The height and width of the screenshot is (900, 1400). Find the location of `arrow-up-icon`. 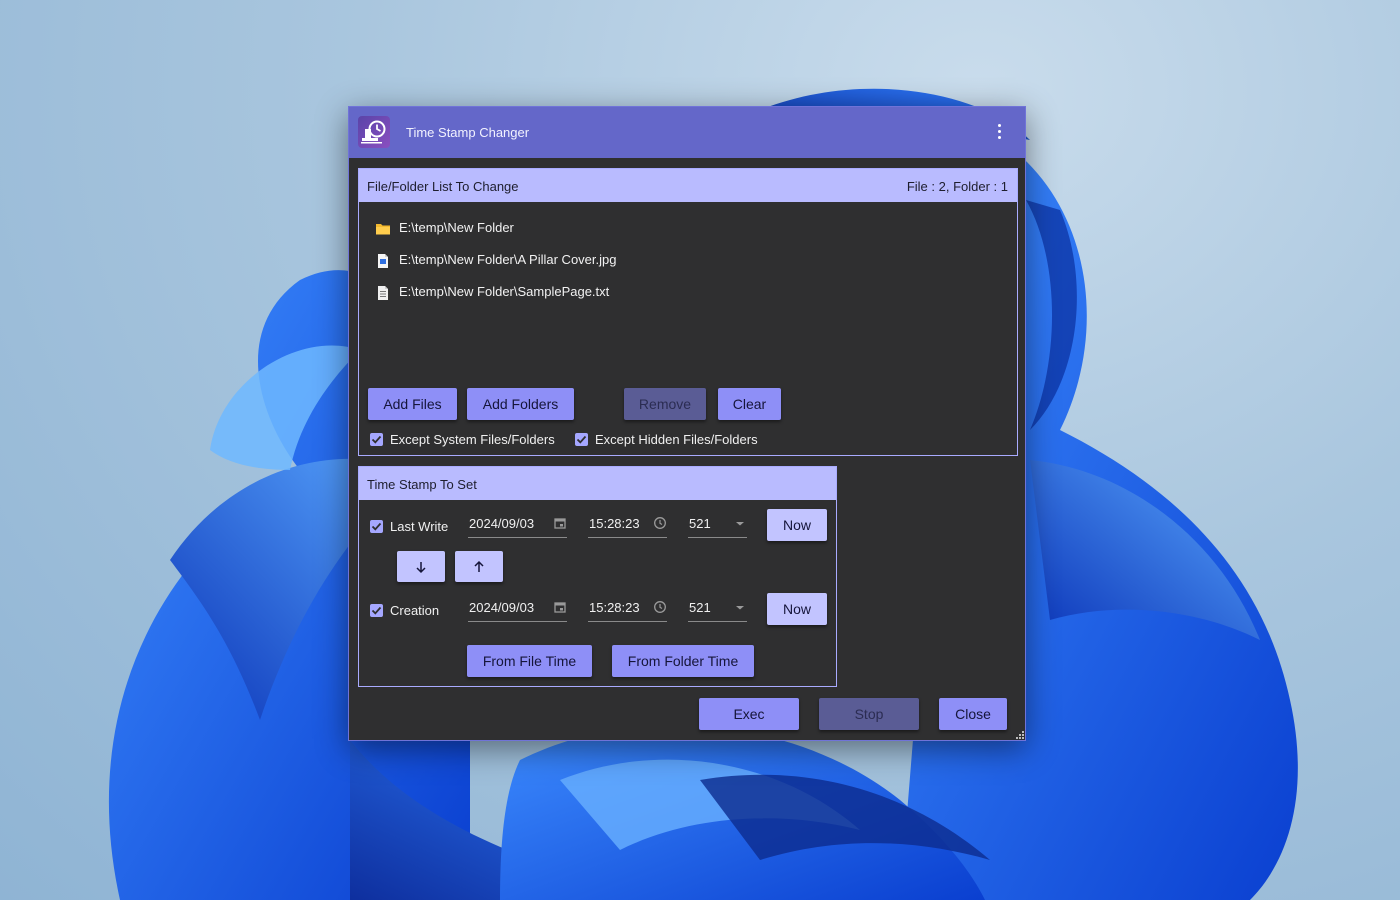

arrow-up-icon is located at coordinates (479, 566).